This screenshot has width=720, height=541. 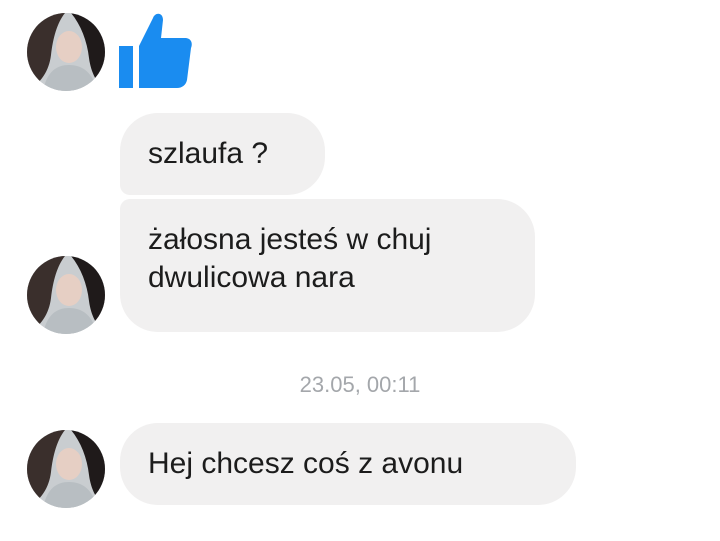 What do you see at coordinates (306, 463) in the screenshot?
I see `message-text: Hej chcesz coś z avonu` at bounding box center [306, 463].